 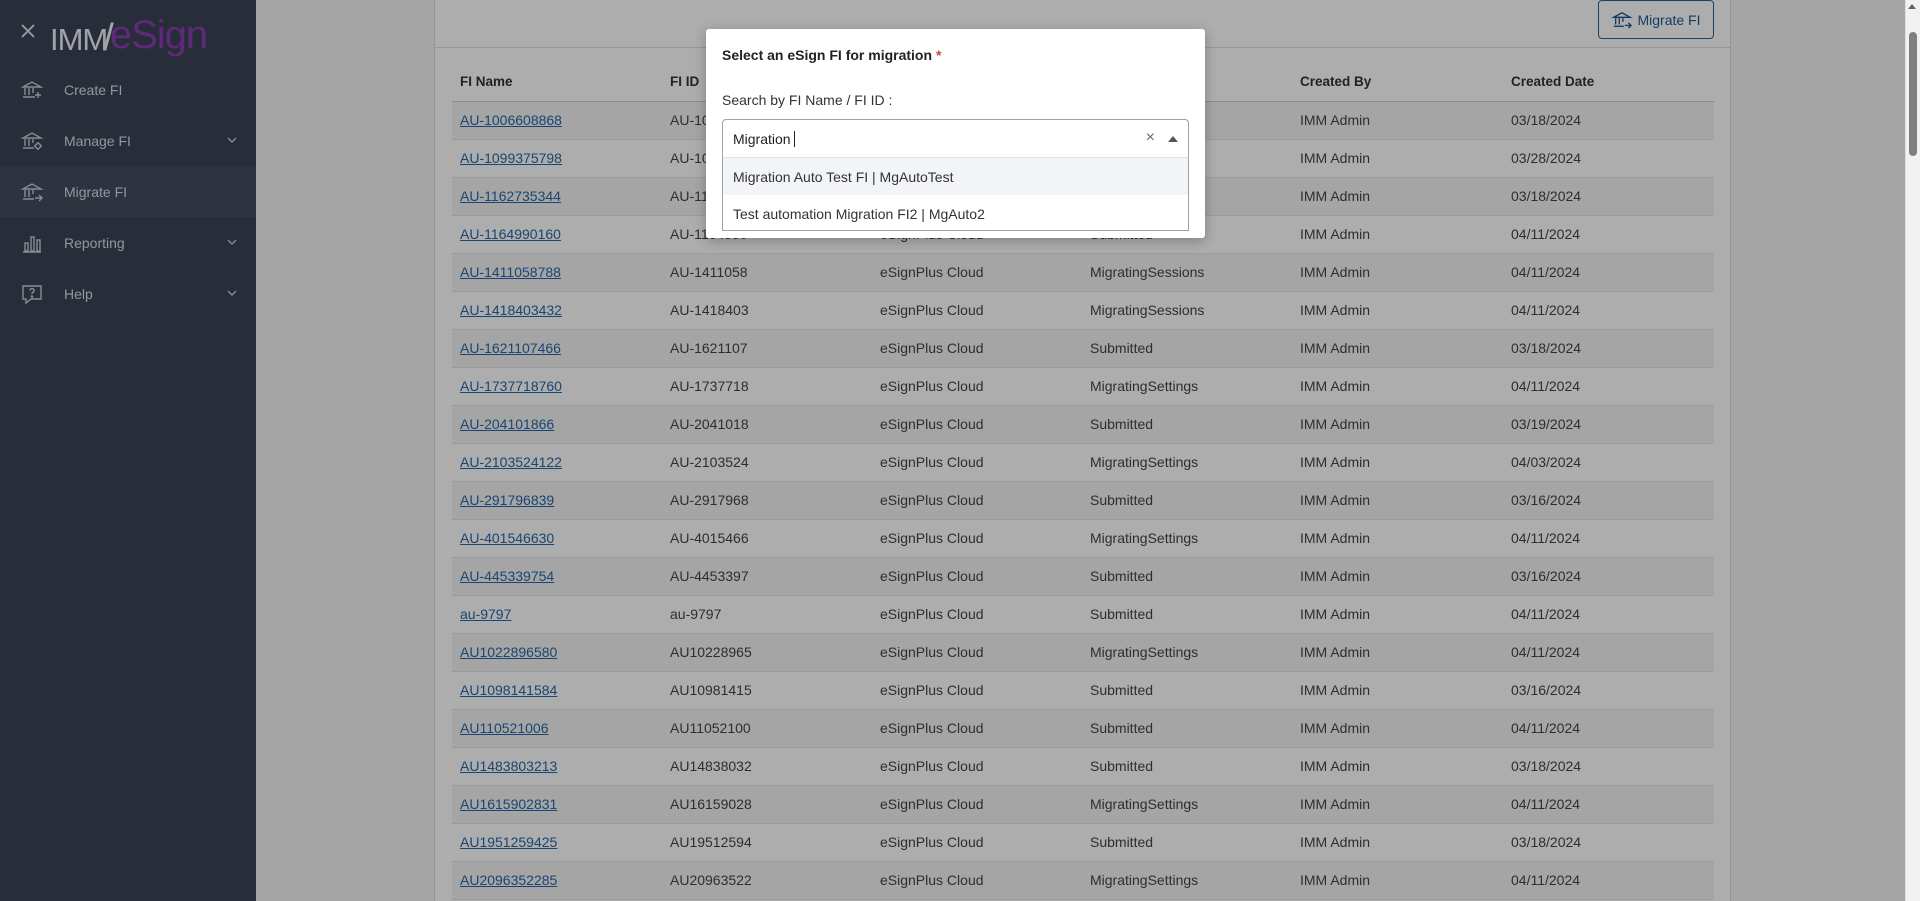 What do you see at coordinates (1173, 139) in the screenshot?
I see `chevron-up-icon` at bounding box center [1173, 139].